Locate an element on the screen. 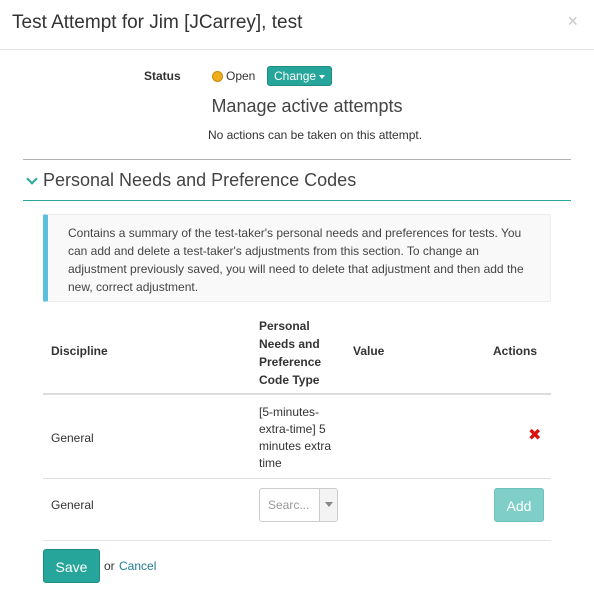 Image resolution: width=594 pixels, height=594 pixels. header-divider is located at coordinates (297, 394).